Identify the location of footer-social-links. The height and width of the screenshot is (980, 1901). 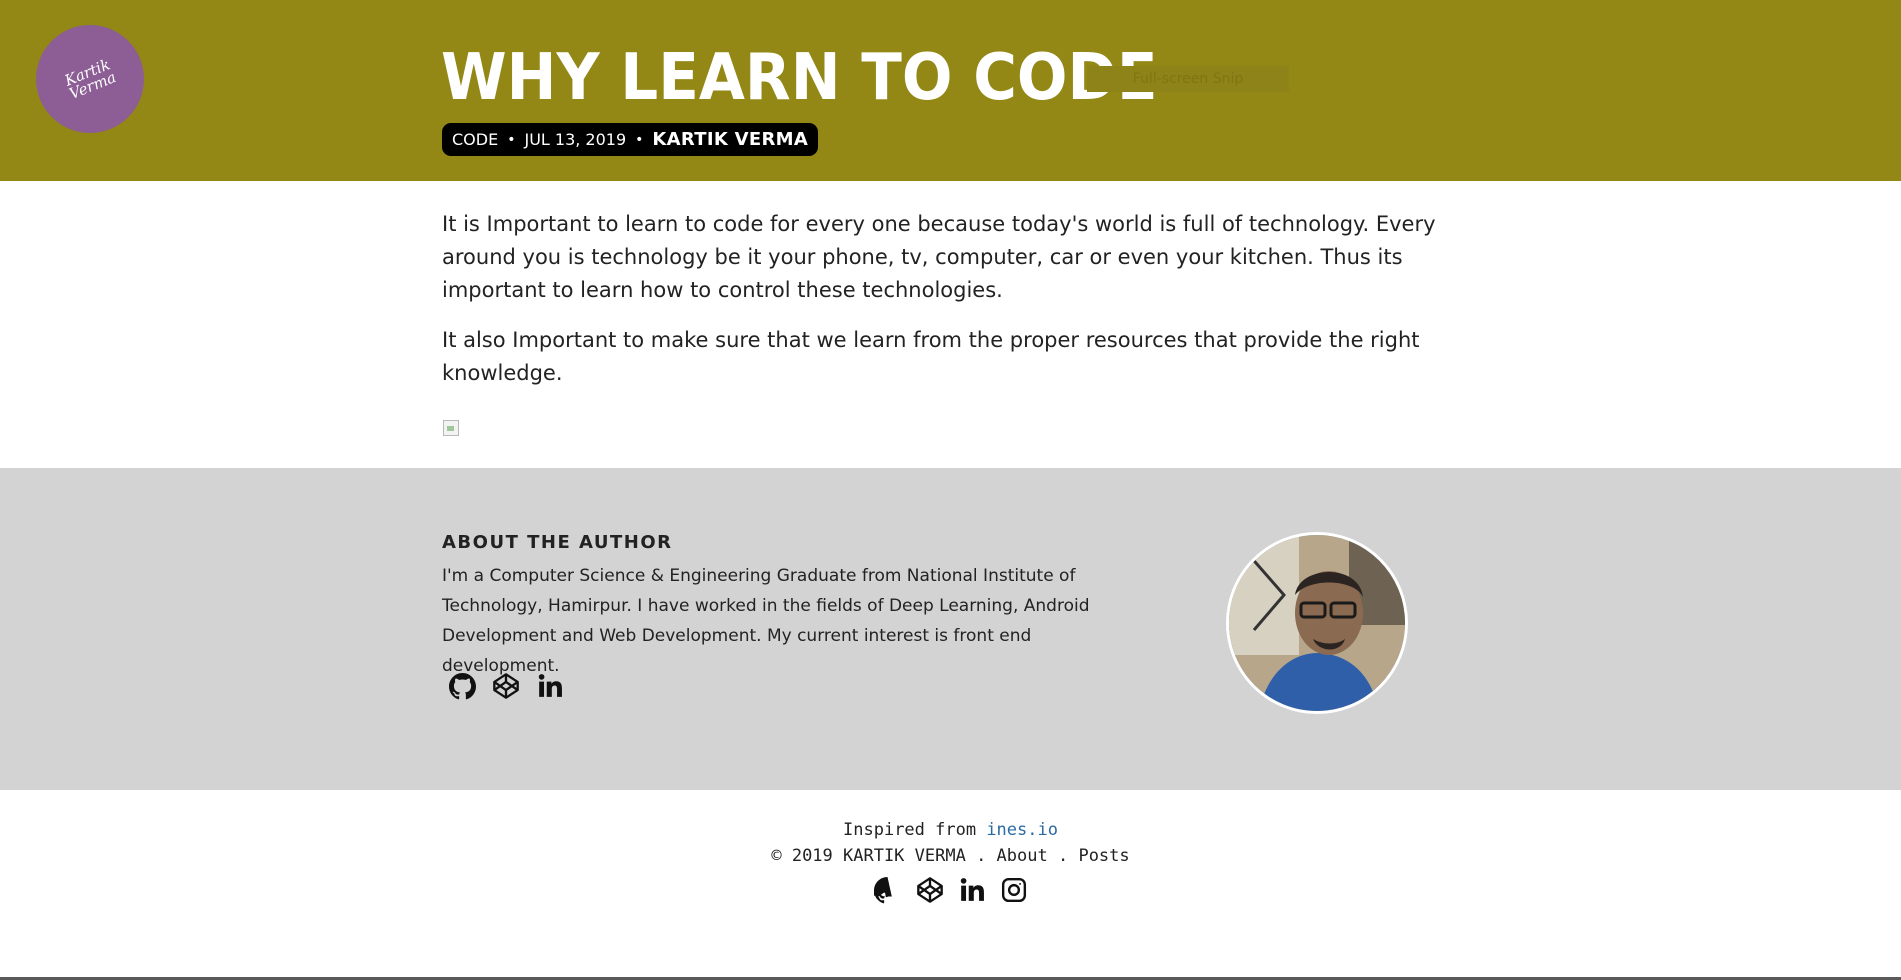
(950, 890).